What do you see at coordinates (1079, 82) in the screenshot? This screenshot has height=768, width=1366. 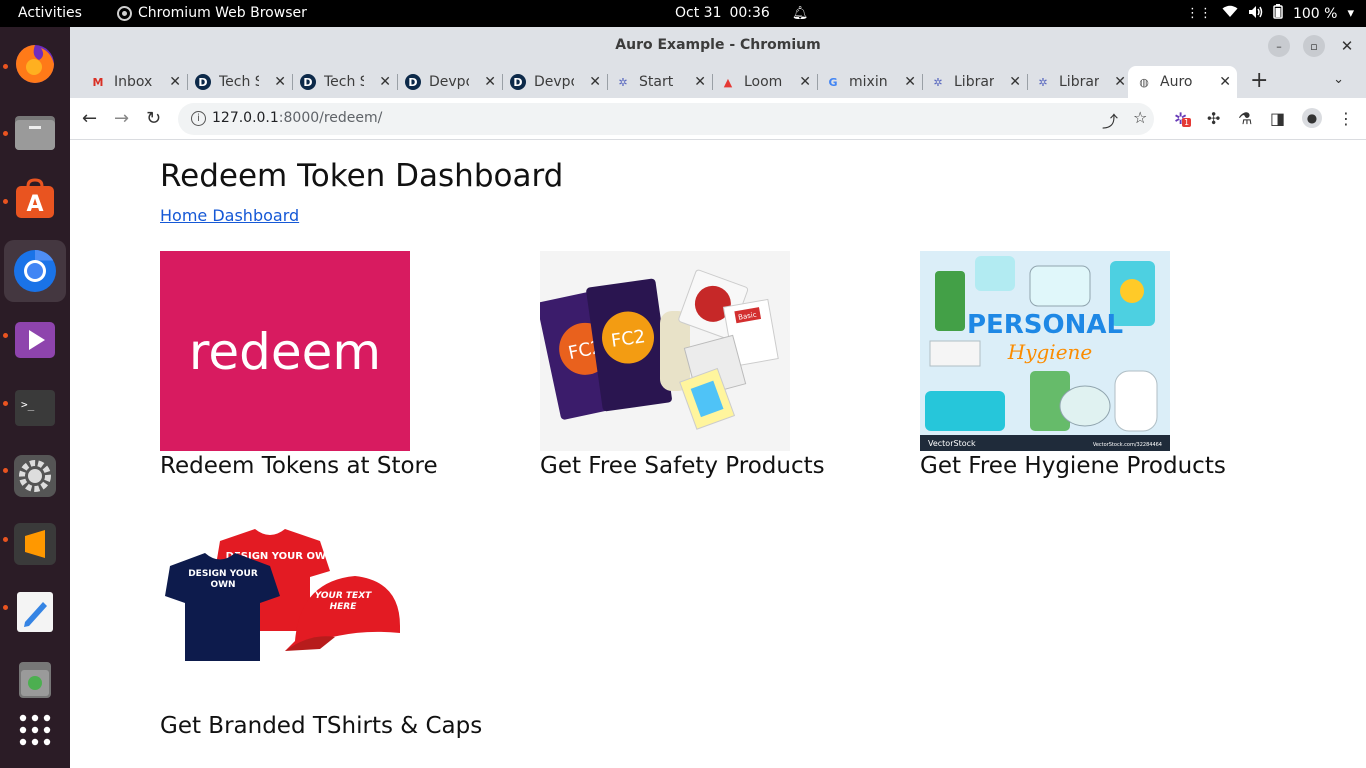 I see `tab-10: ✲ Librar ✕` at bounding box center [1079, 82].